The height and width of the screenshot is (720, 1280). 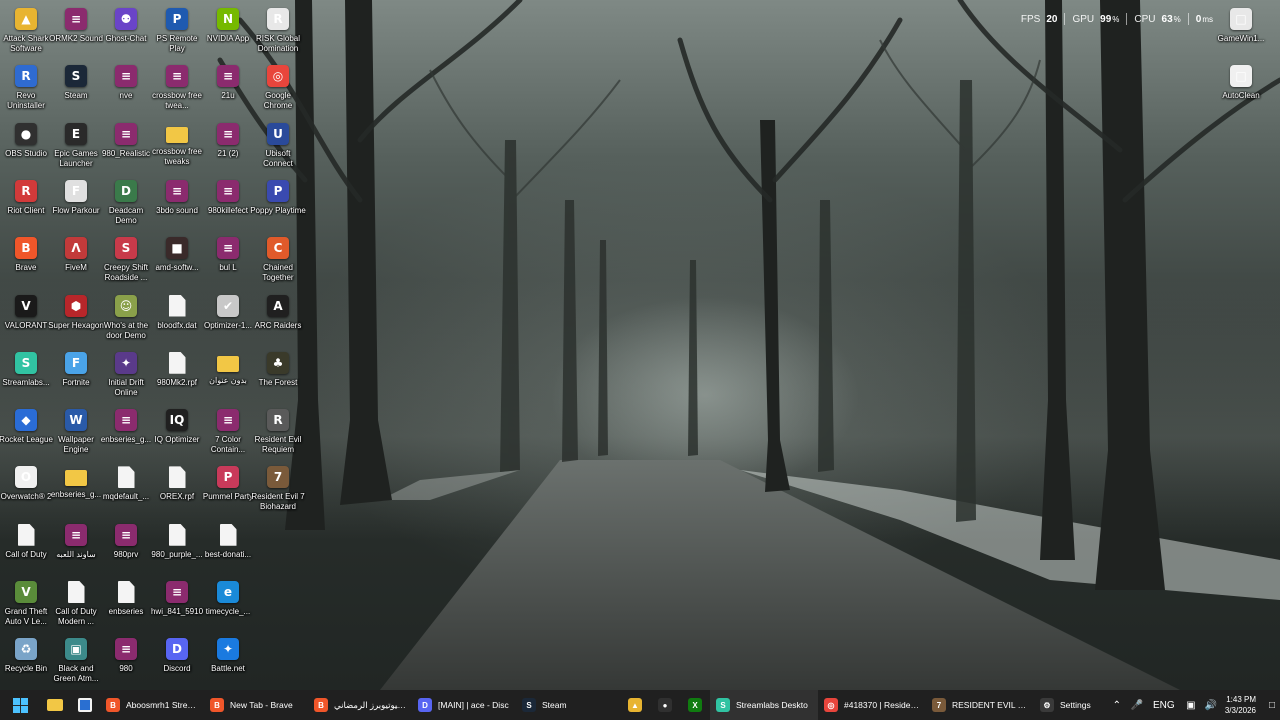 I want to click on desktop-icon: ⬢ Super Hexagon, so click(x=76, y=310).